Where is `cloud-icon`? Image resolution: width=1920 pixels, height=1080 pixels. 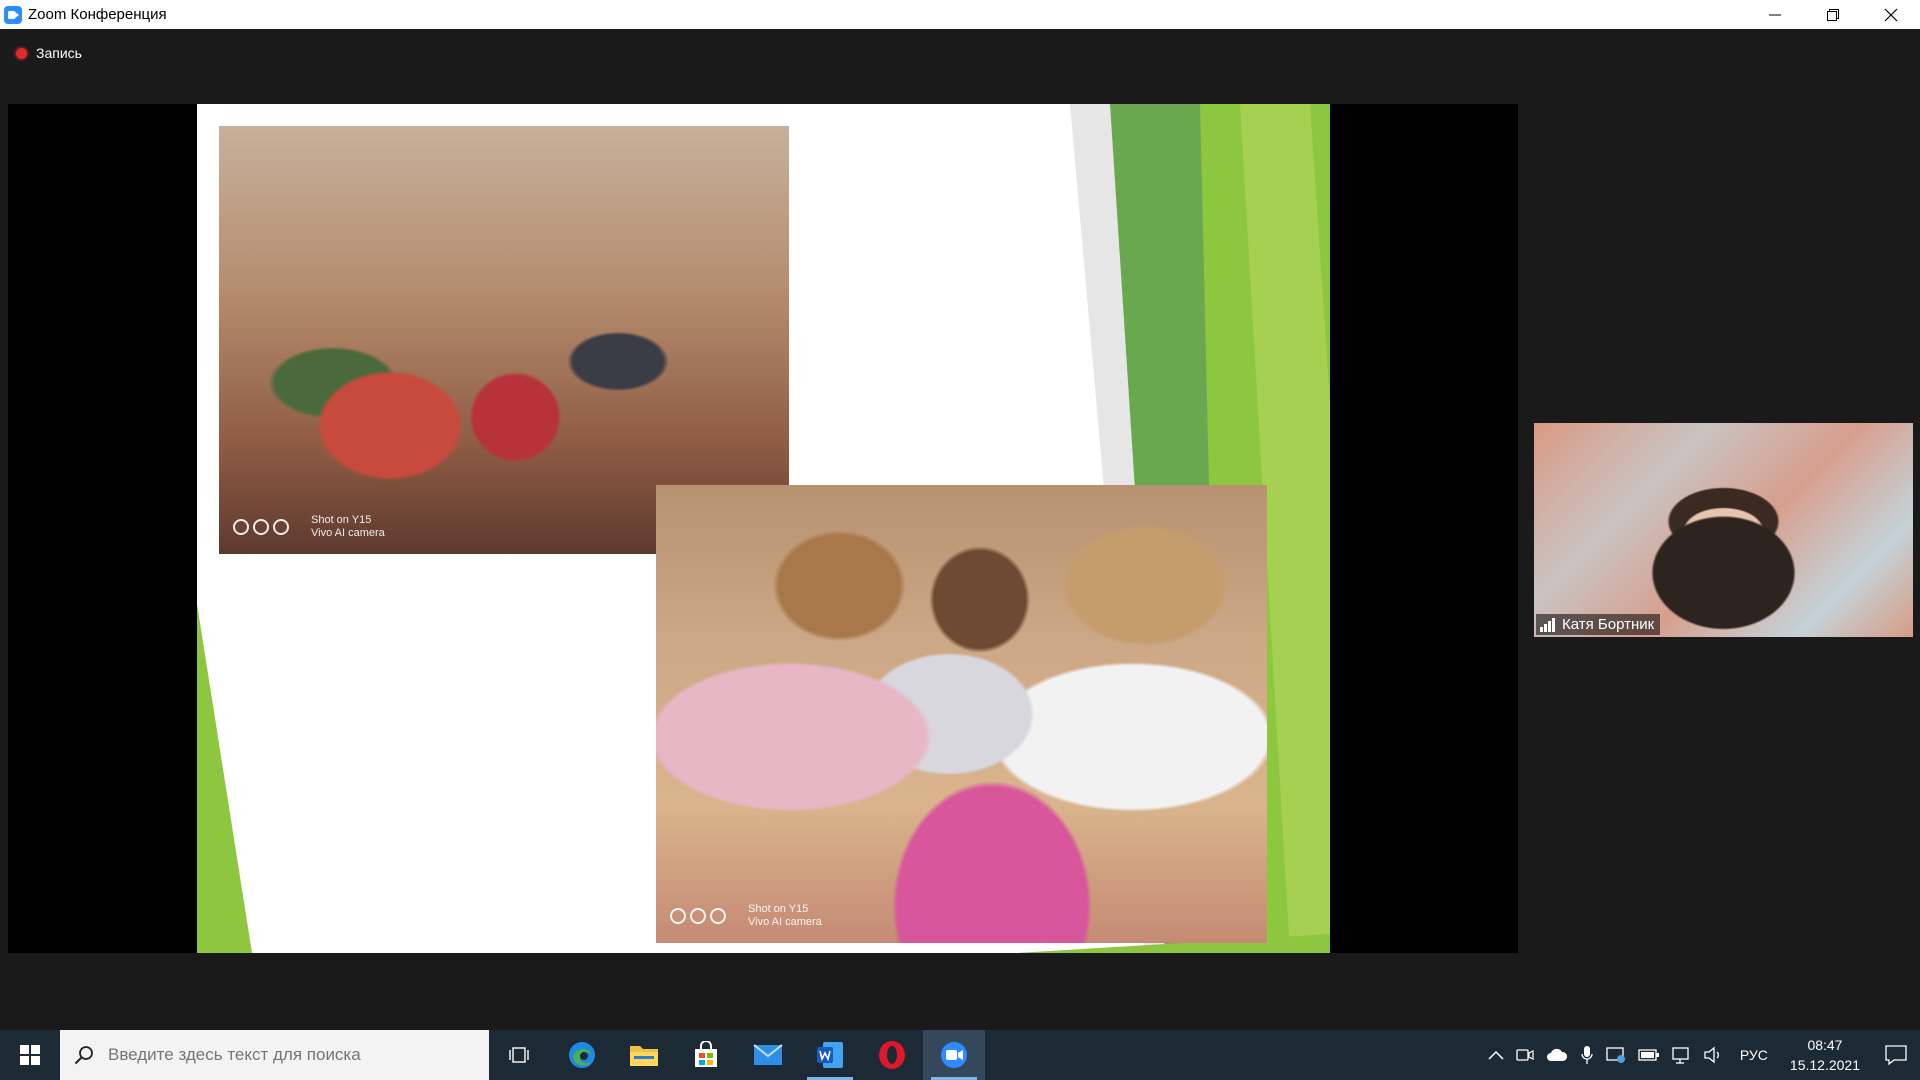
cloud-icon is located at coordinates (1556, 1054).